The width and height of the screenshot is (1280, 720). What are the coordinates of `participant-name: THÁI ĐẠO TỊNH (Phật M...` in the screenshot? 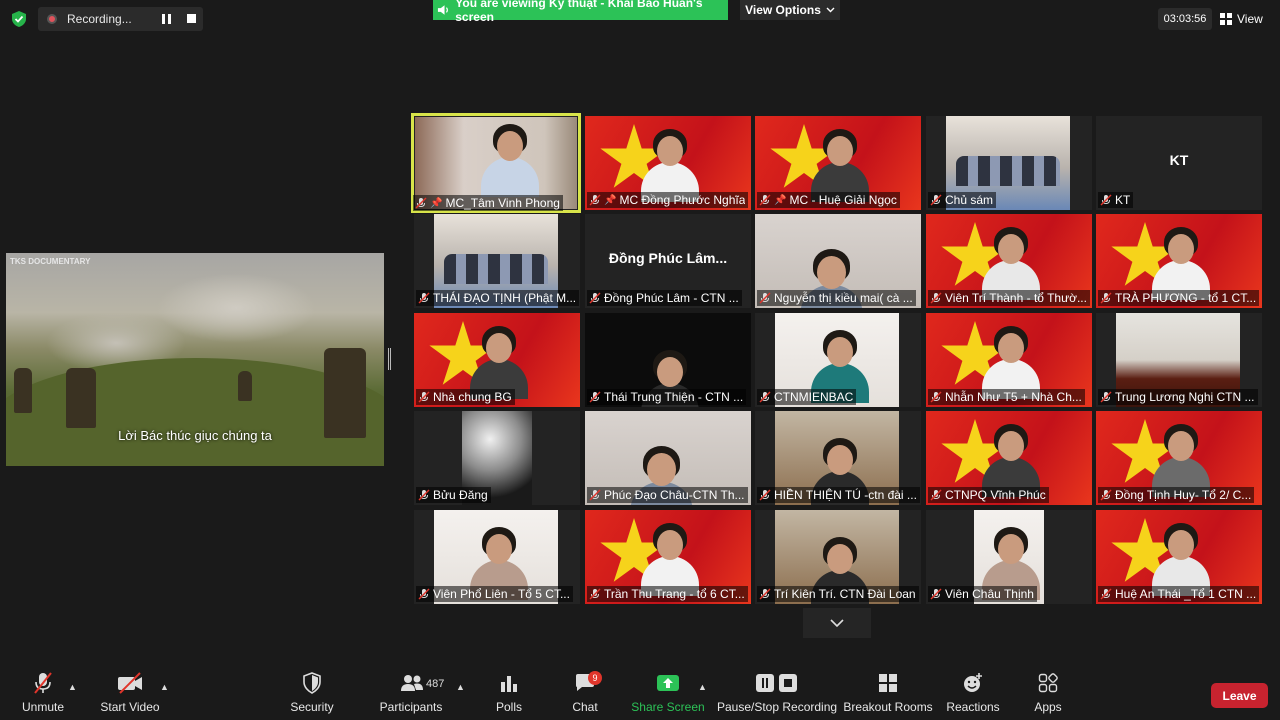 It's located at (505, 298).